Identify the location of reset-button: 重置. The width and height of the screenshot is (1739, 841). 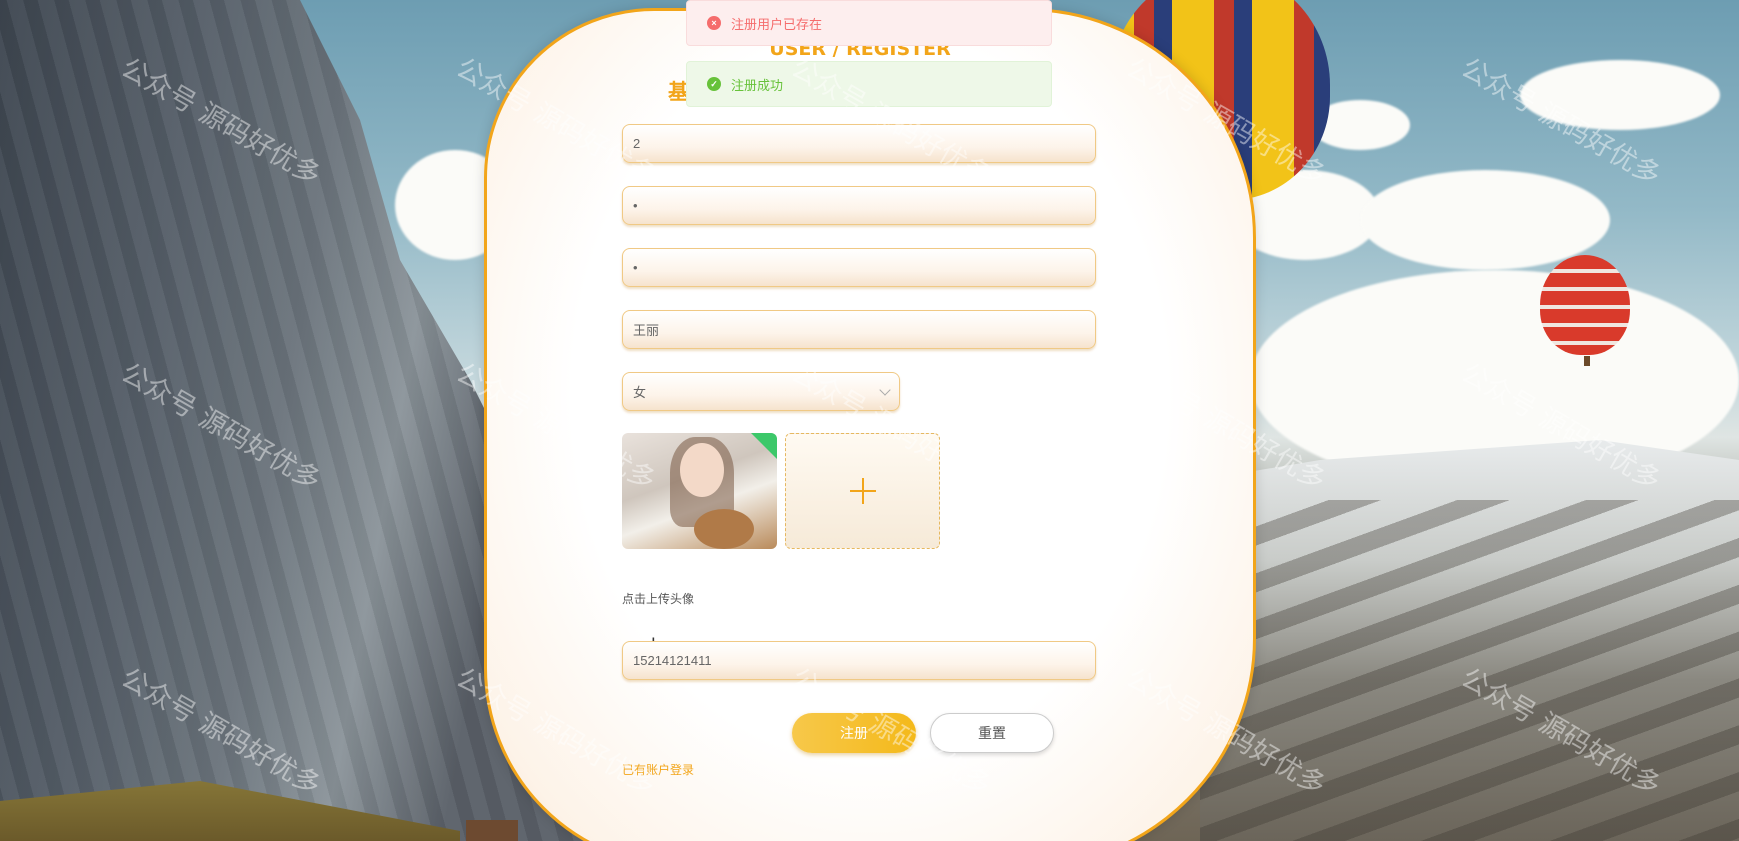
(992, 733).